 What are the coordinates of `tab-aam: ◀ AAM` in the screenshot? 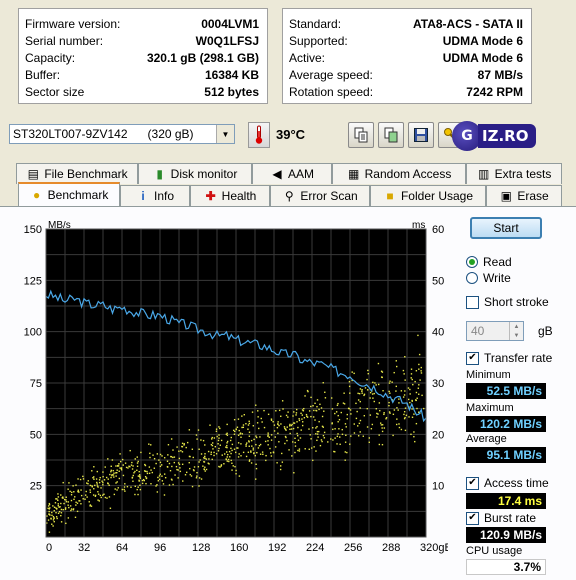 It's located at (292, 173).